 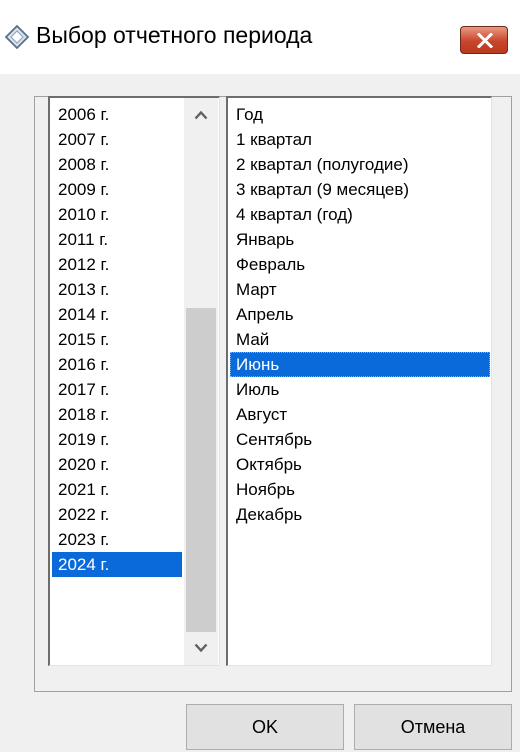 I want to click on year-list-item: 2010 г., so click(x=117, y=214).